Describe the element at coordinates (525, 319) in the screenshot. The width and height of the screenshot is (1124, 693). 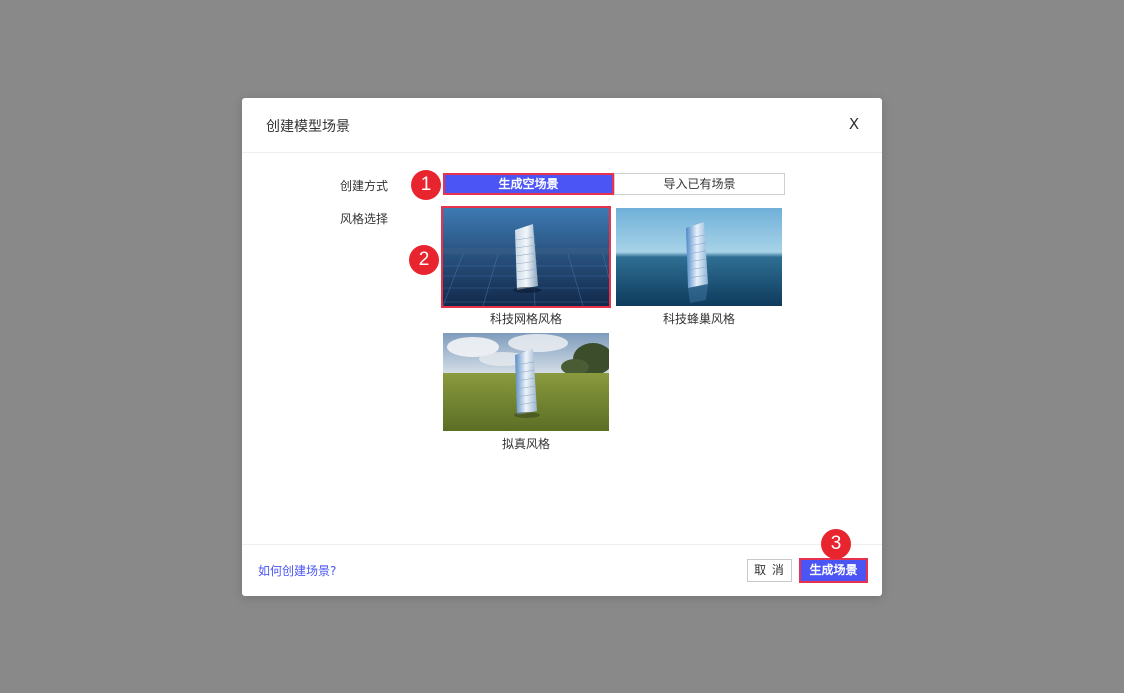
I see `style-caption-tech-grid: 科技网格风格` at that location.